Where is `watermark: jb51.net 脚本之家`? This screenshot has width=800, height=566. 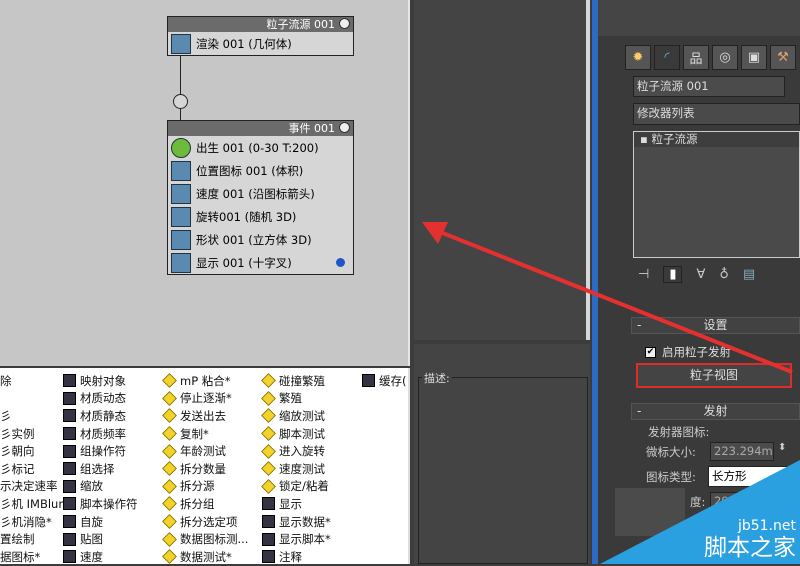
watermark: jb51.net 脚本之家 is located at coordinates (750, 539).